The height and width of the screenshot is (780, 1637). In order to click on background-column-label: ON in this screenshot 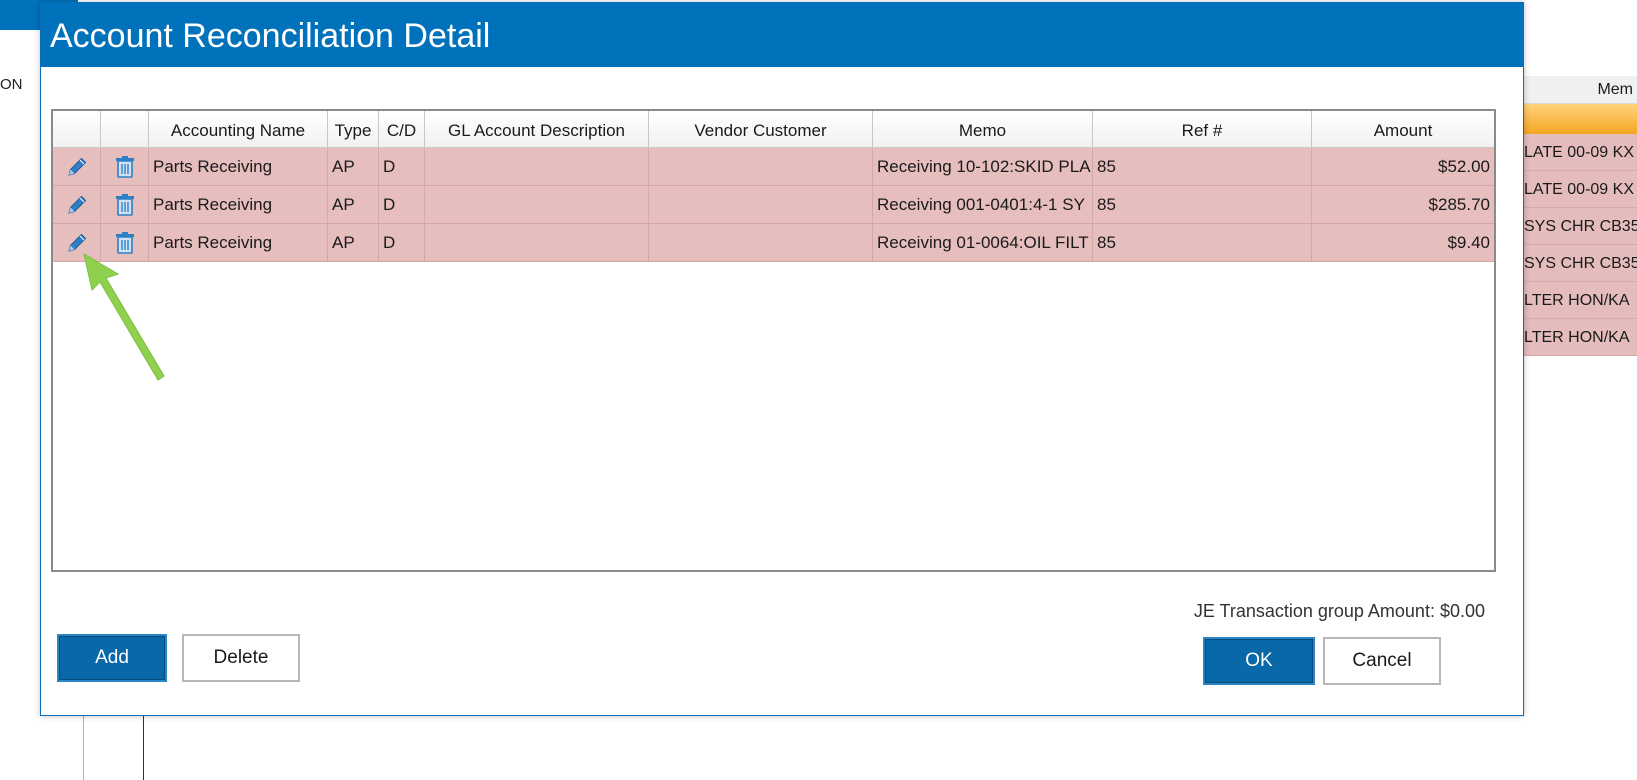, I will do `click(11, 84)`.